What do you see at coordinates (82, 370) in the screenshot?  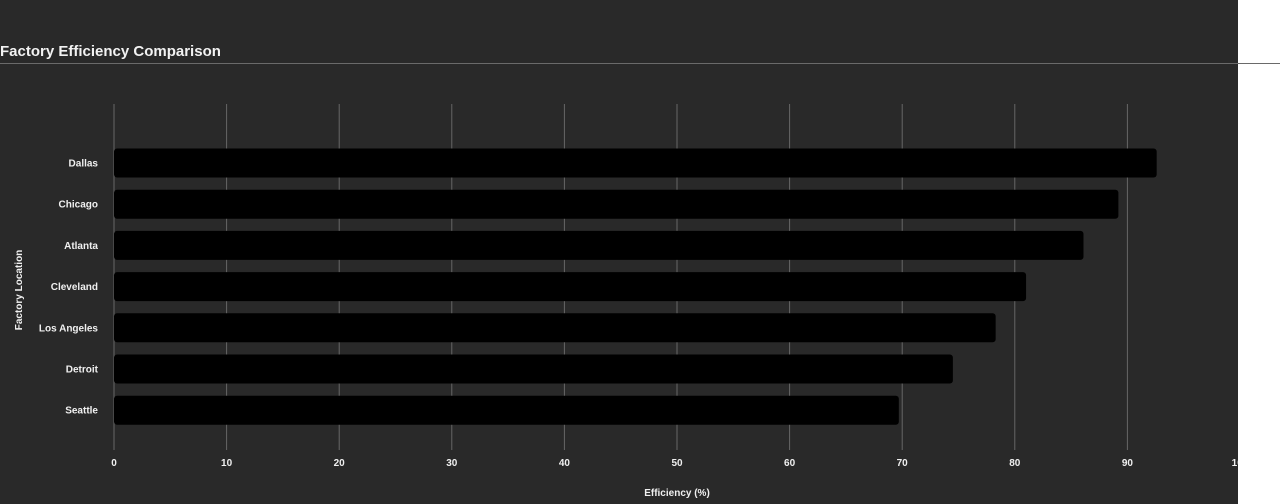 I see `category-label-detroit: Detroit` at bounding box center [82, 370].